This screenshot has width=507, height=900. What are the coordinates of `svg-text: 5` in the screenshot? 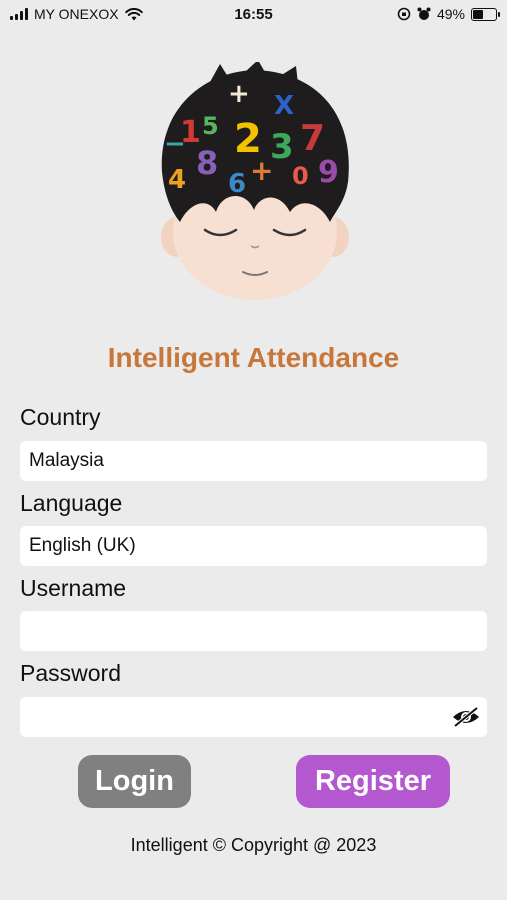 It's located at (210, 126).